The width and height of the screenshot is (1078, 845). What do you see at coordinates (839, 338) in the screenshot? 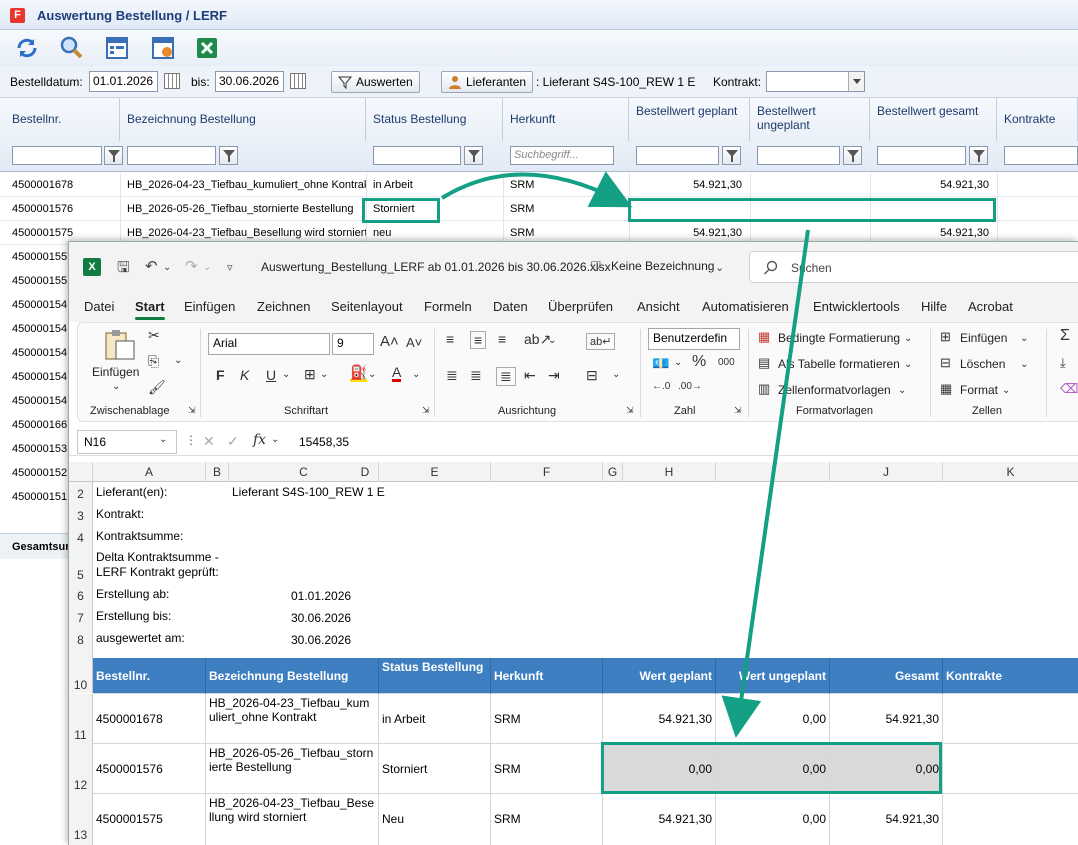
I see `conditional-format-button: Bedingte Formatierung` at bounding box center [839, 338].